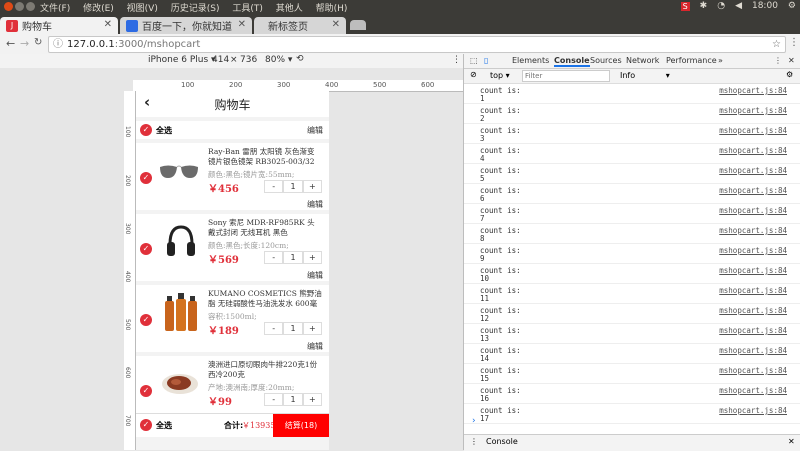  Describe the element at coordinates (146, 425) in the screenshot. I see `footer-select-all-check-icon: ✓` at that location.